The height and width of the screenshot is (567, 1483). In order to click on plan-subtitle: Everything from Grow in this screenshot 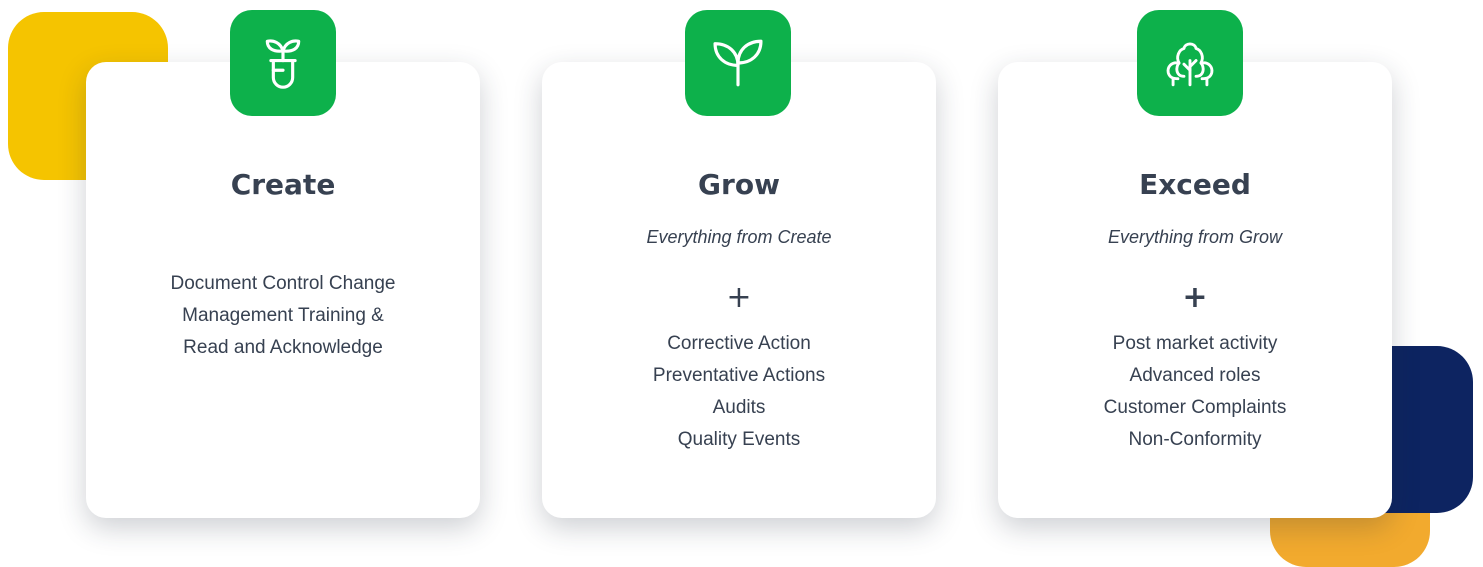, I will do `click(1195, 237)`.